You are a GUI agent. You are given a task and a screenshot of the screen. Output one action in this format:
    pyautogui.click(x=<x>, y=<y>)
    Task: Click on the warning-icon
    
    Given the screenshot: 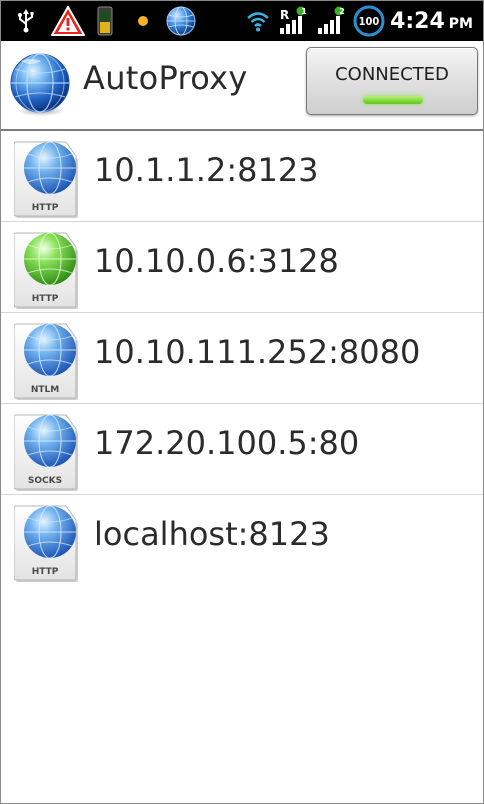 What is the action you would take?
    pyautogui.click(x=68, y=21)
    